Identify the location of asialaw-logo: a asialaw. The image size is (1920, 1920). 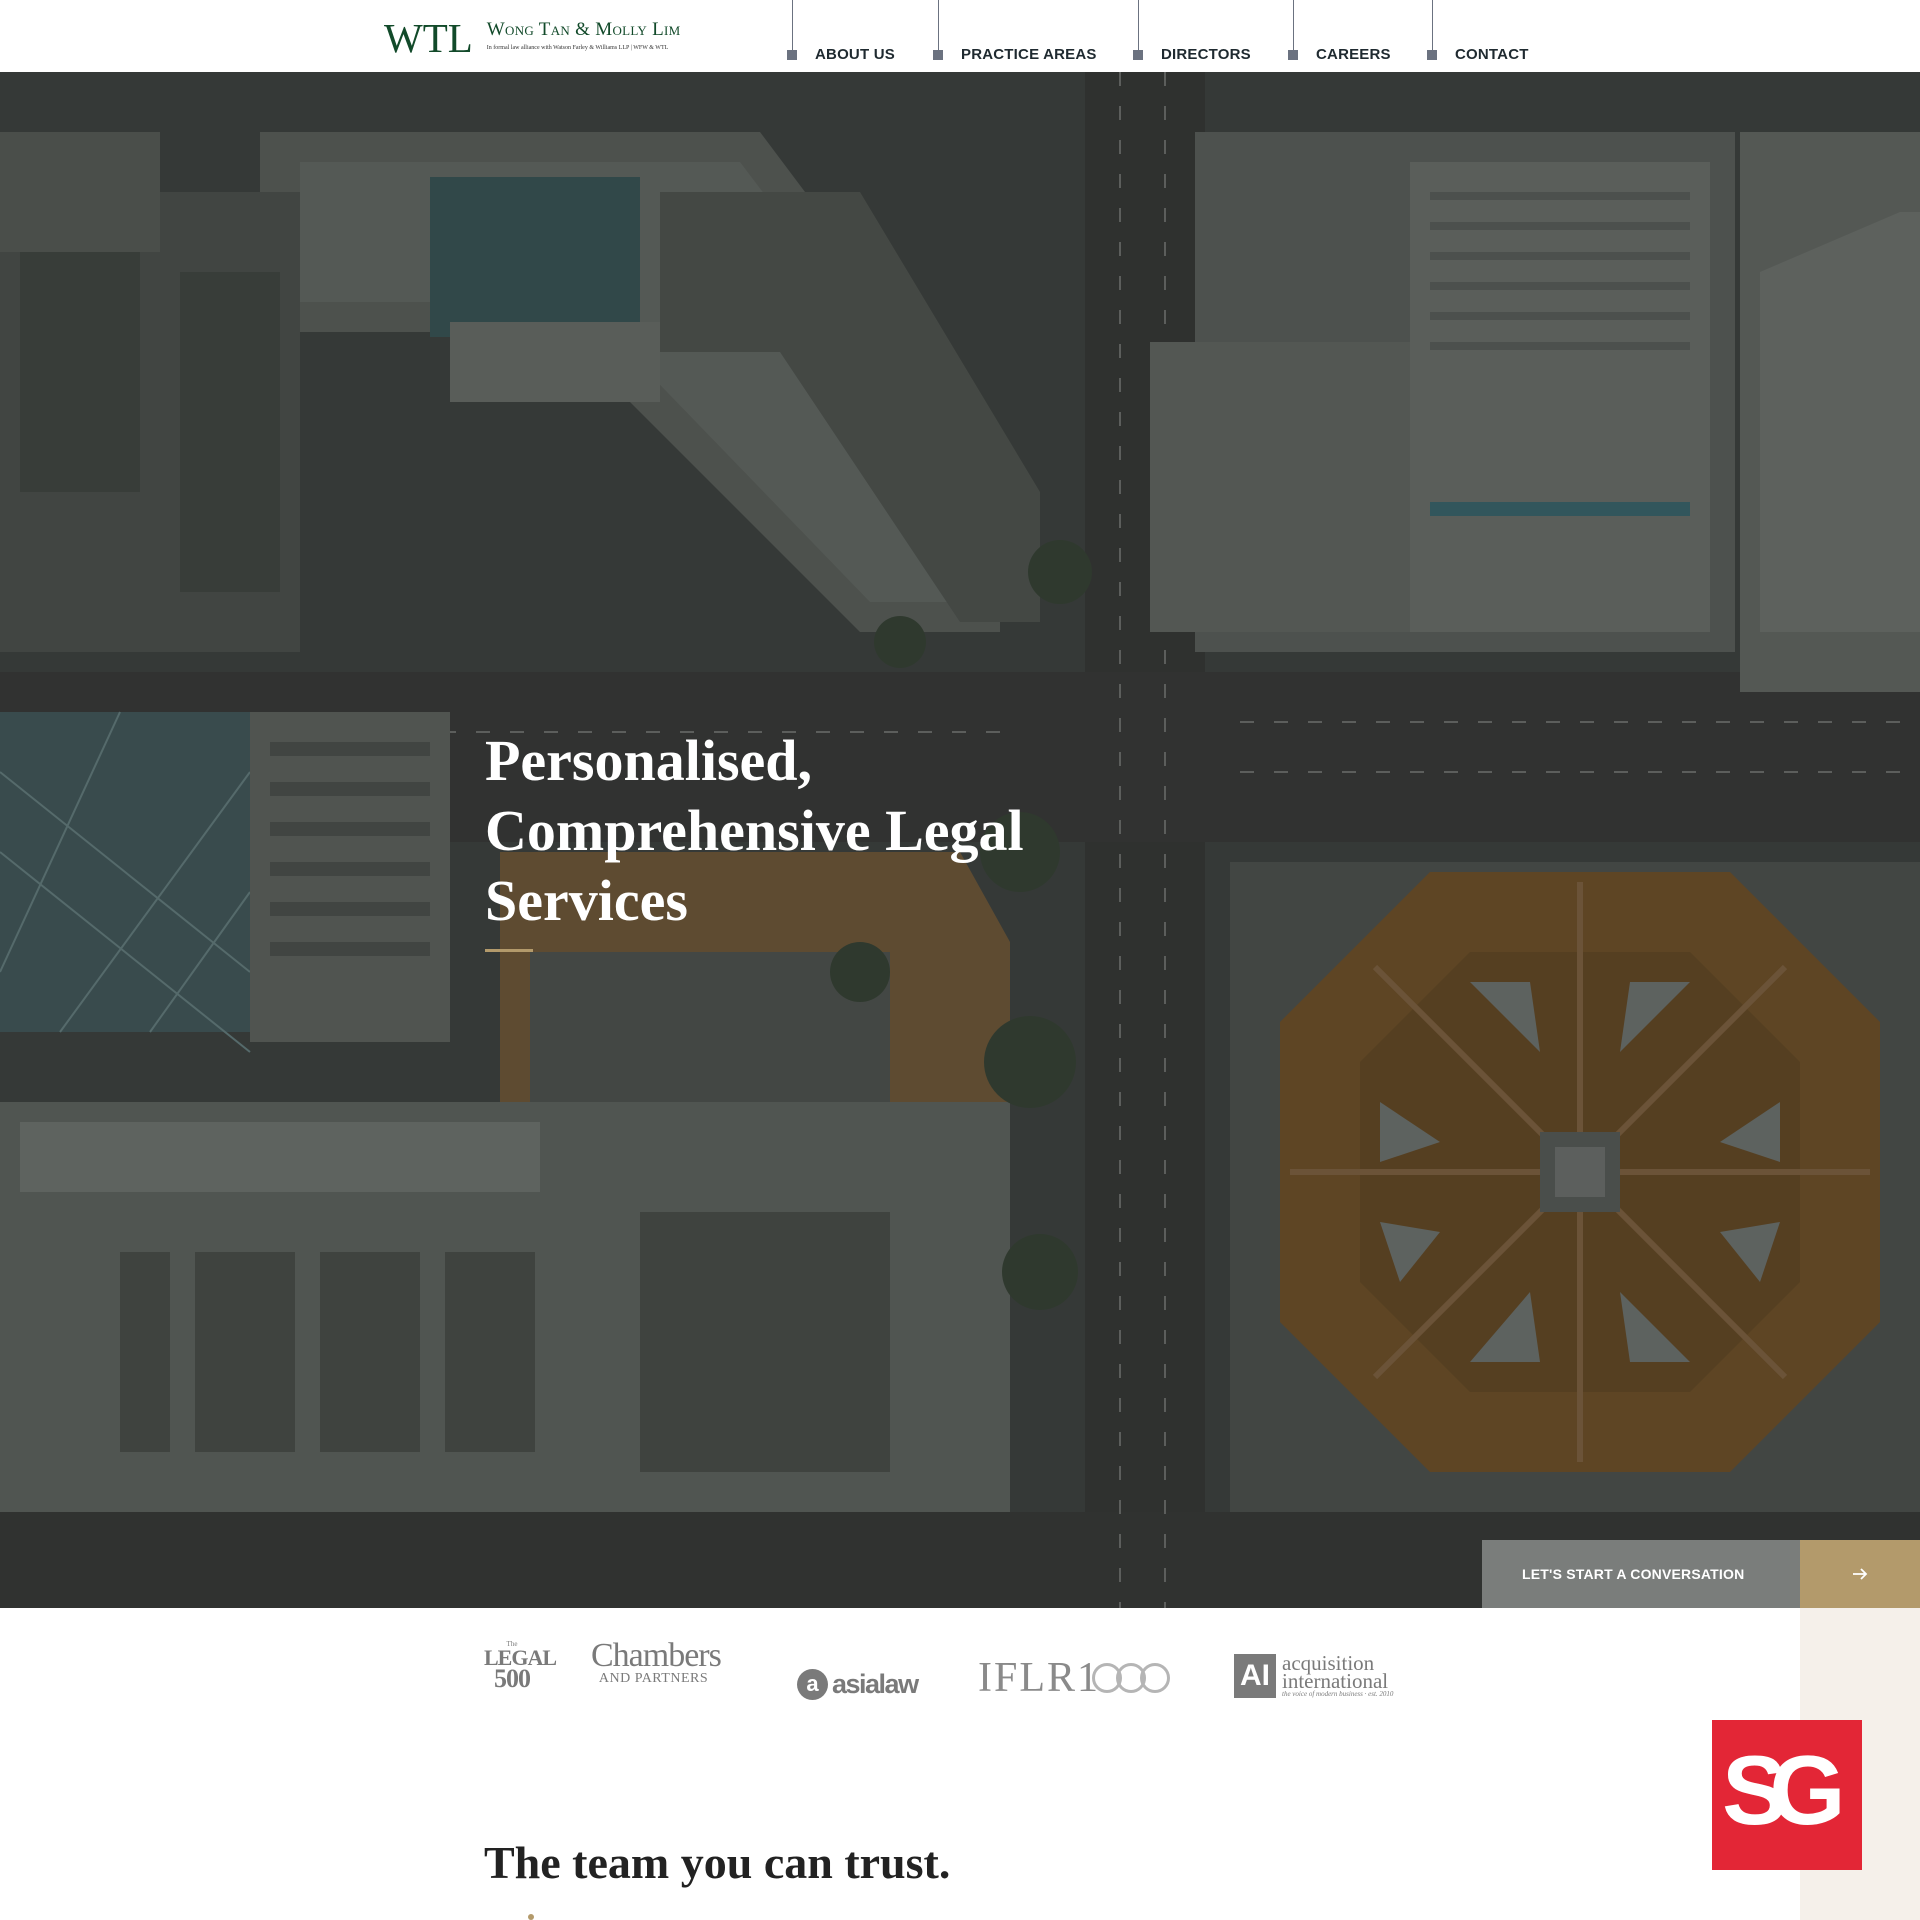
(862, 1684).